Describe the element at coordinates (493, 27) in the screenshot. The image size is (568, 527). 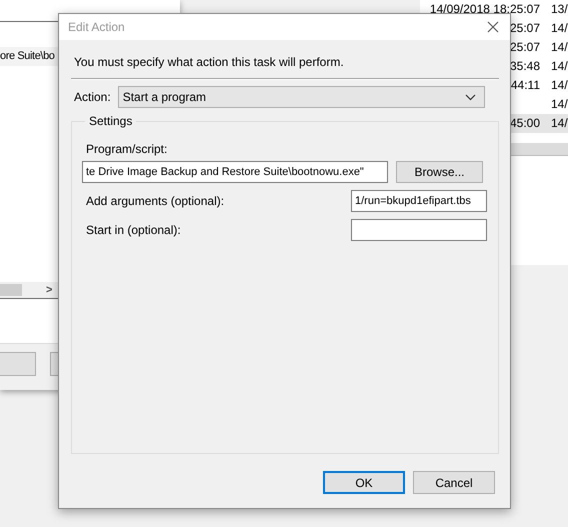
I see `close-icon` at that location.